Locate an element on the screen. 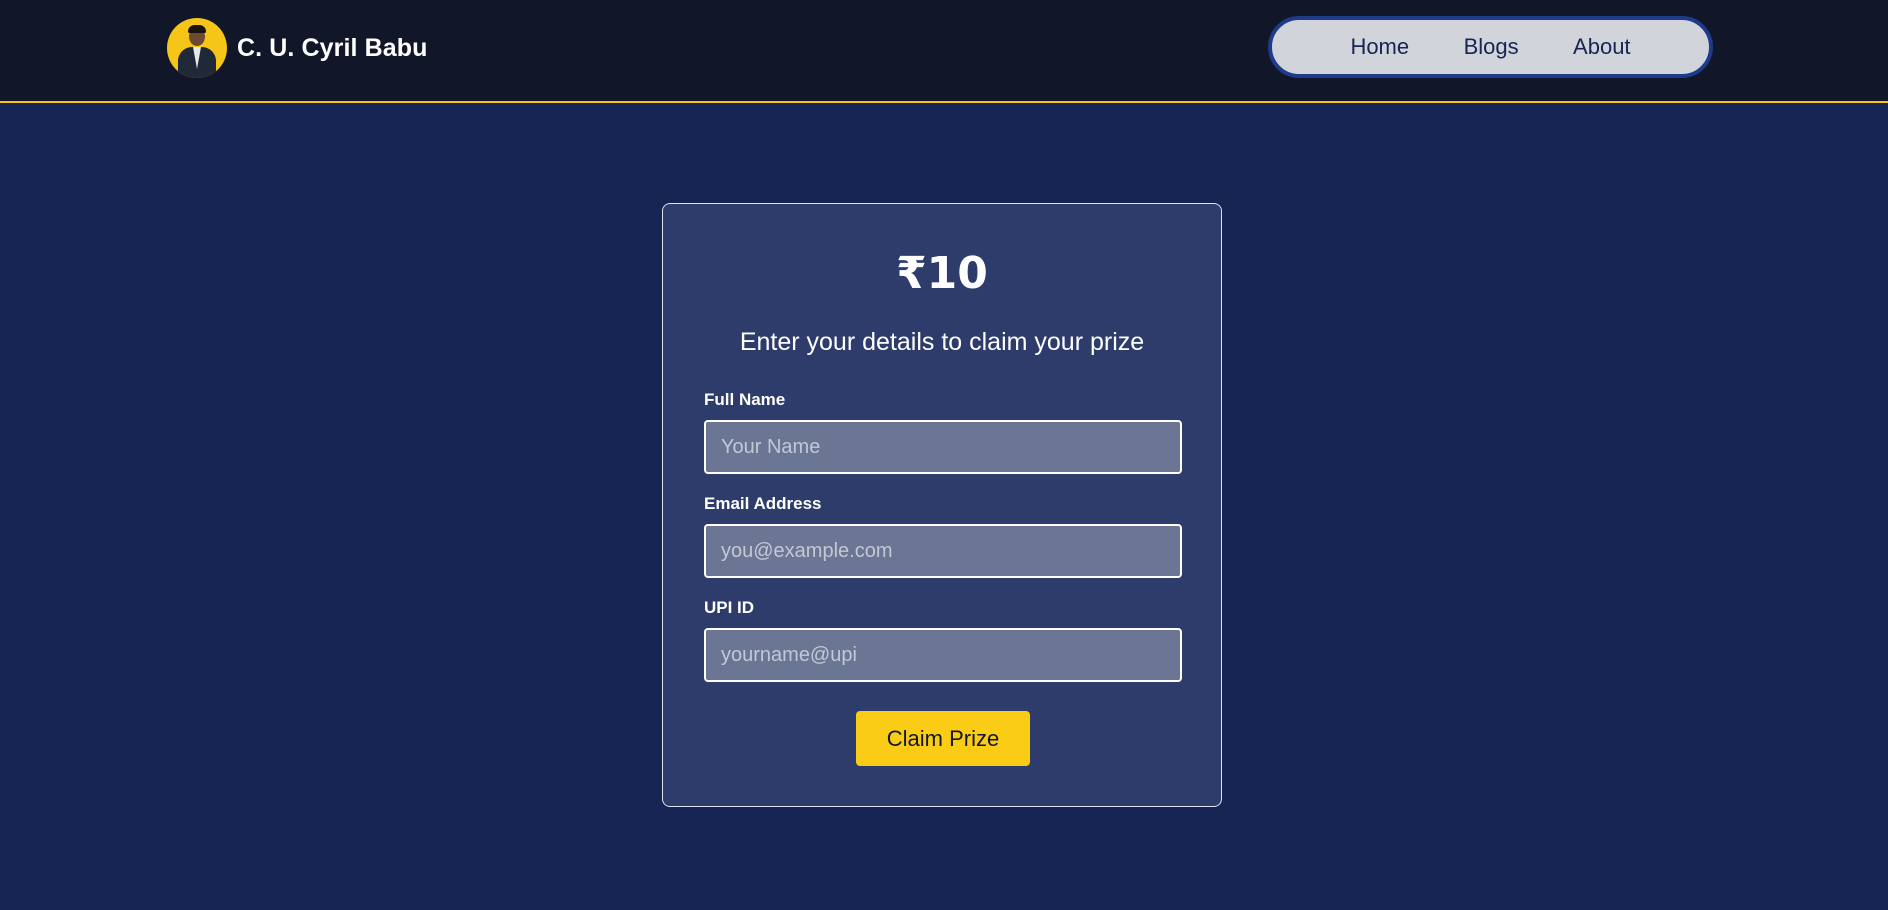 Image resolution: width=1888 pixels, height=910 pixels. full-name-input is located at coordinates (943, 447).